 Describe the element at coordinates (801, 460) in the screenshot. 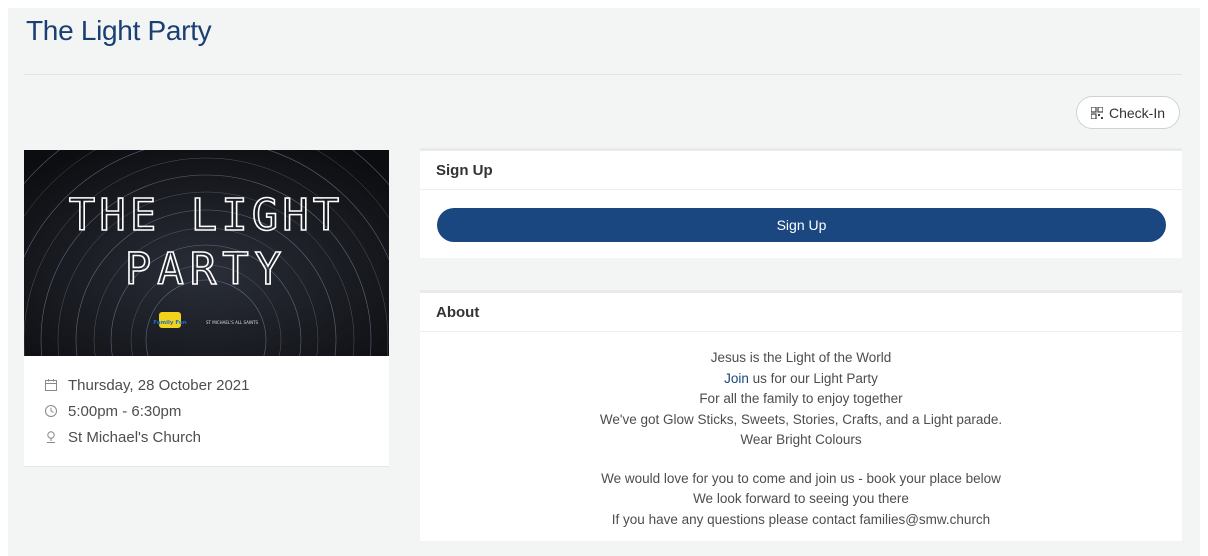

I see `about-spacer` at that location.